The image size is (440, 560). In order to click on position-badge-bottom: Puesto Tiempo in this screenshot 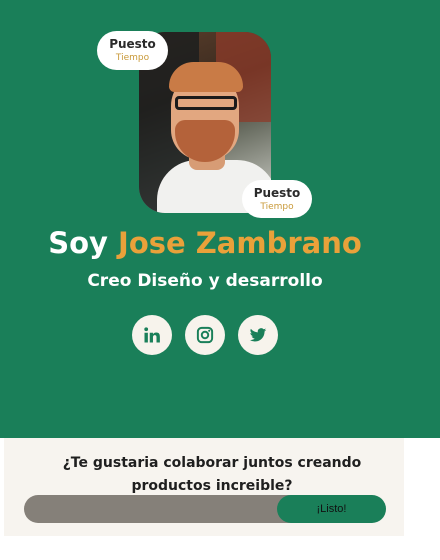, I will do `click(277, 199)`.